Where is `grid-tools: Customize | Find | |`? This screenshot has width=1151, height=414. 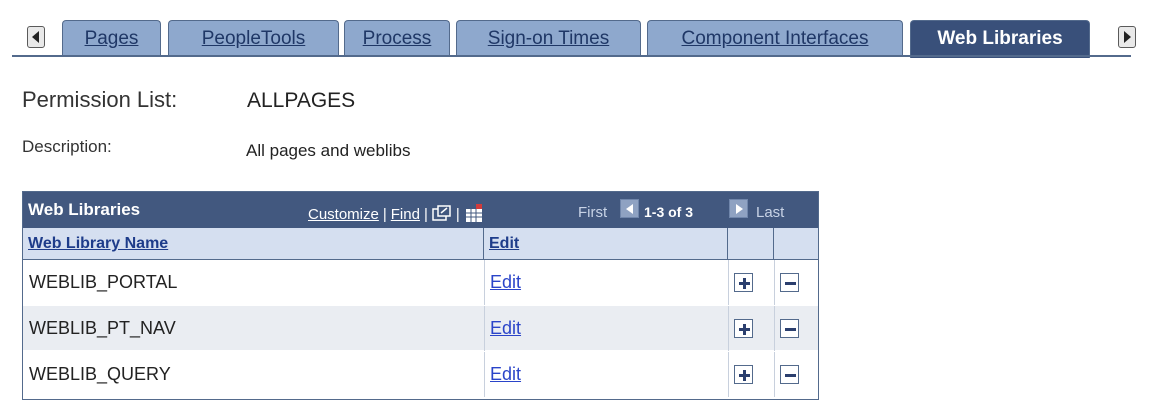
grid-tools: Customize | Find | | is located at coordinates (396, 214).